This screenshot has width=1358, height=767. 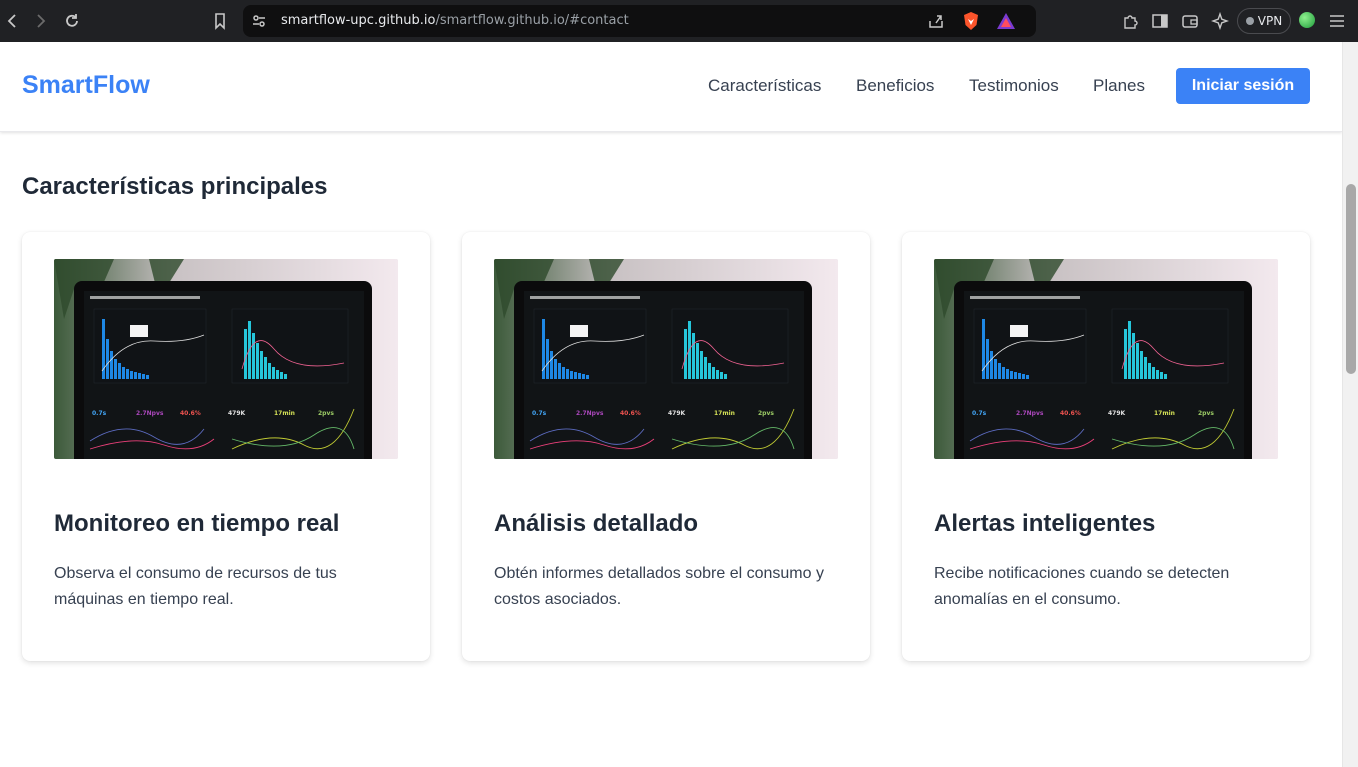 I want to click on site-settings-icon, so click(x=259, y=21).